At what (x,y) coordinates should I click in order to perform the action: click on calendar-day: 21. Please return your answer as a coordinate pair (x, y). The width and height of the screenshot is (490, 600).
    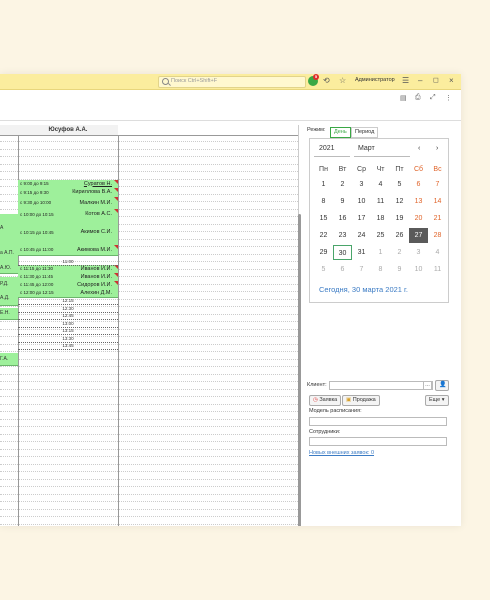
    Looking at the image, I should click on (437, 218).